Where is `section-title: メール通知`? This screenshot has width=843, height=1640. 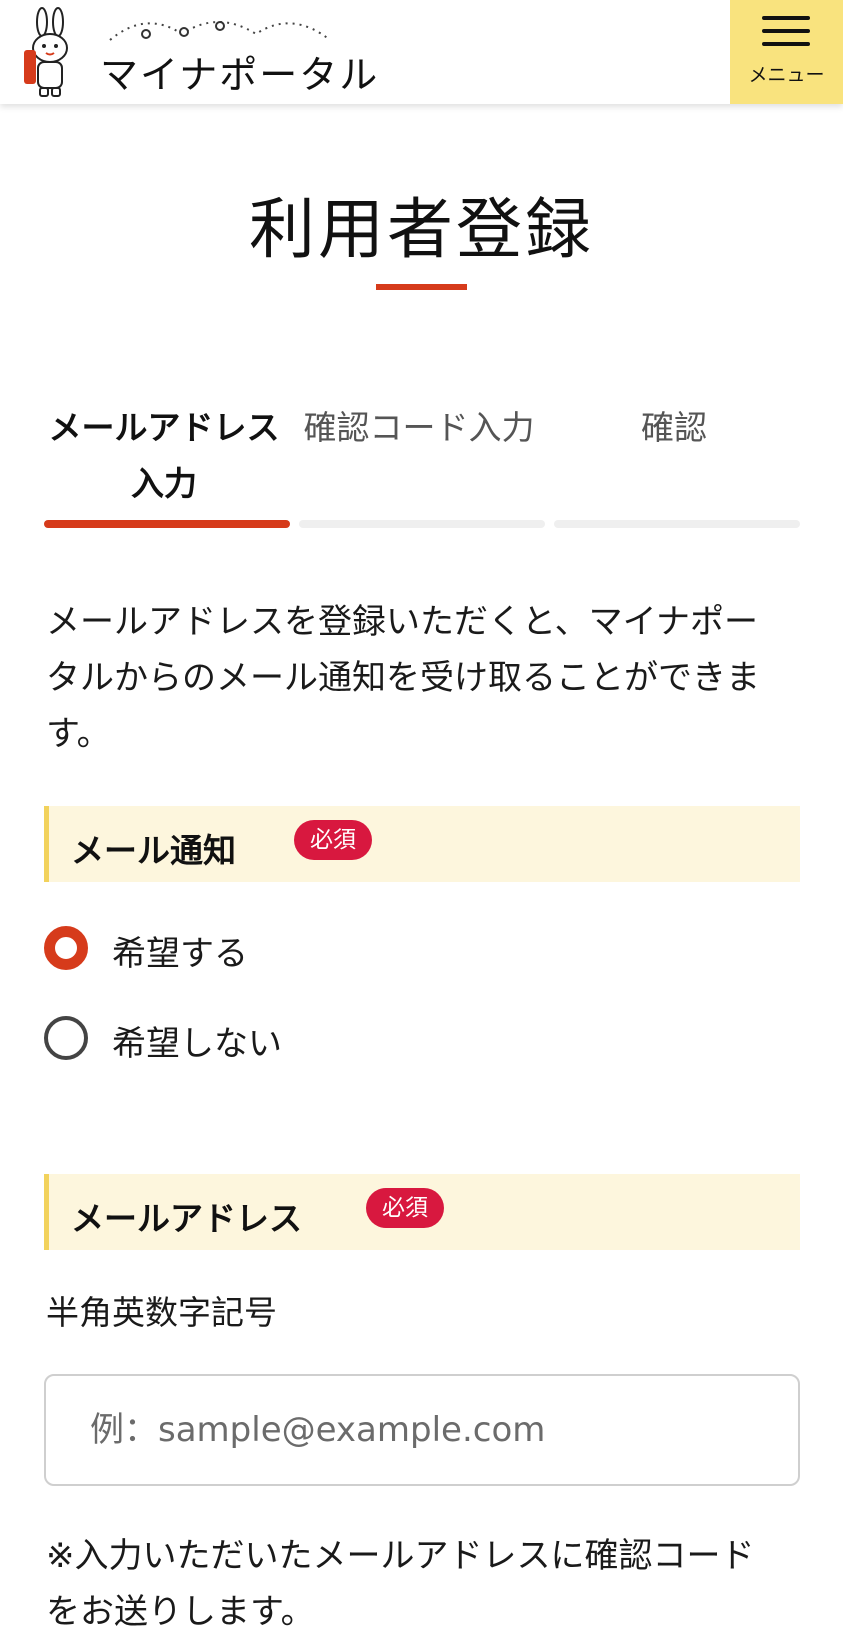 section-title: メール通知 is located at coordinates (153, 850).